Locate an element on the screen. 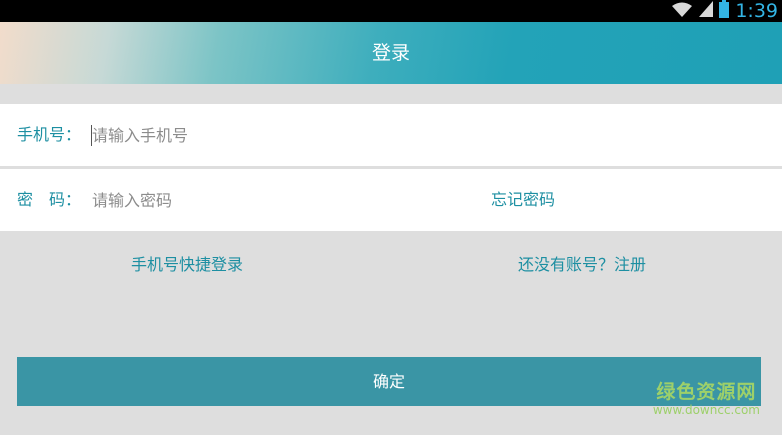  battery-icon is located at coordinates (724, 11).